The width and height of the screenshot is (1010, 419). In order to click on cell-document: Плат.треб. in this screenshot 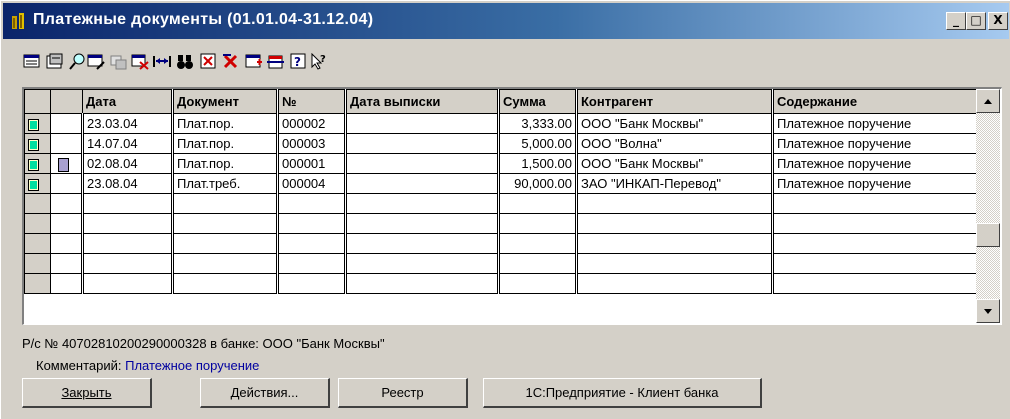, I will do `click(225, 183)`.